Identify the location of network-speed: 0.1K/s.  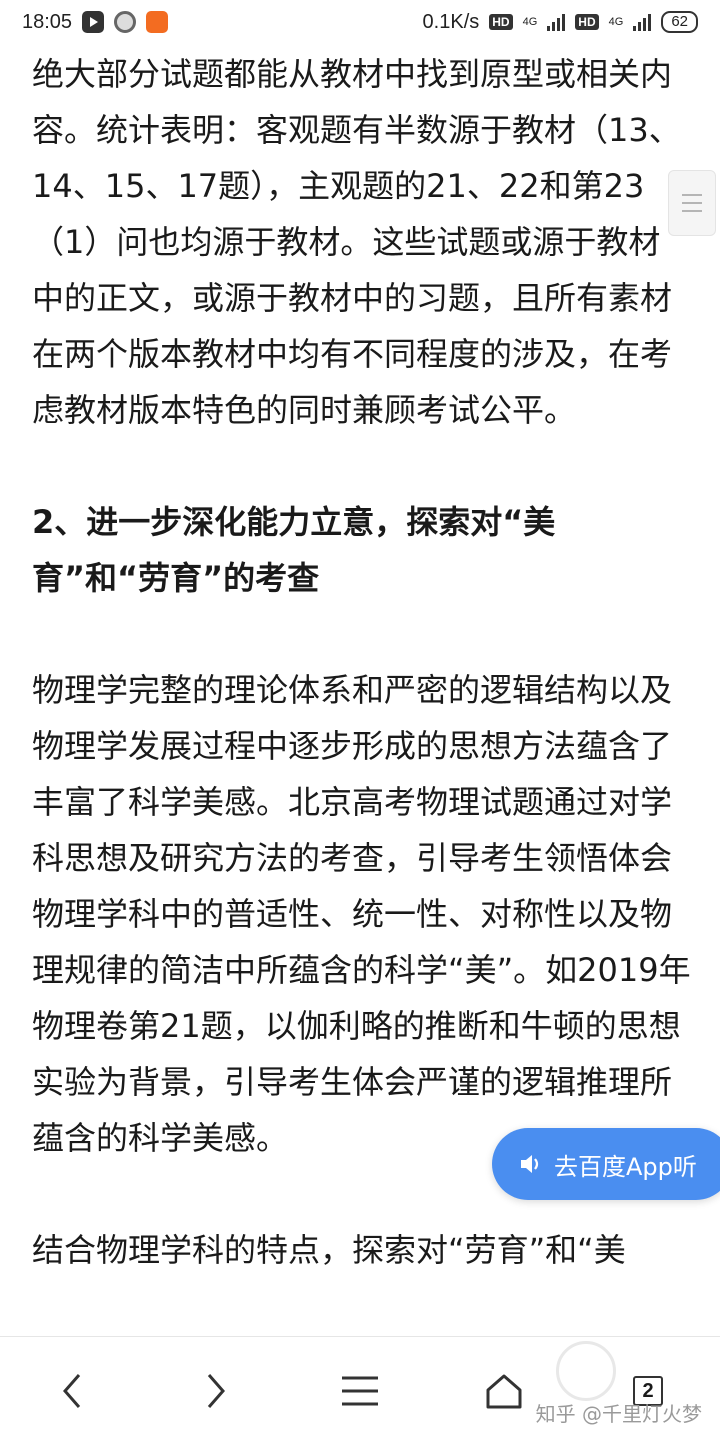
(451, 21).